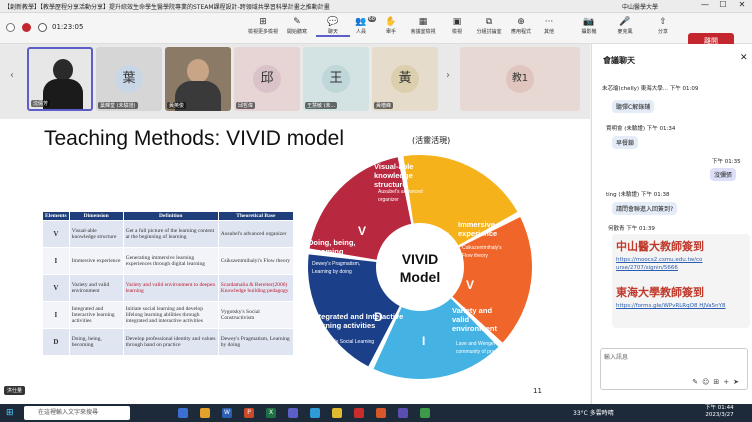 This screenshot has height=422, width=752. Describe the element at coordinates (420, 259) in the screenshot. I see `model-center-line-1: VIVID` at that location.